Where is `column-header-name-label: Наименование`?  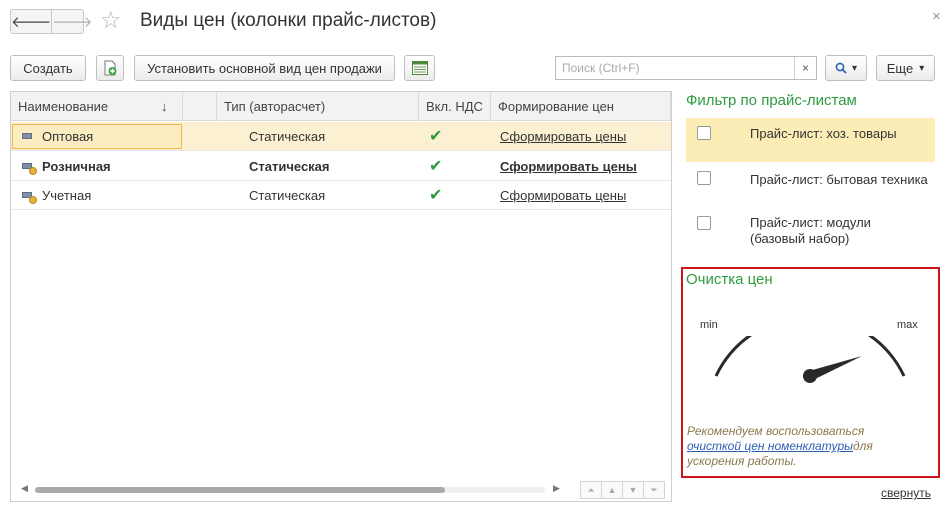 column-header-name-label: Наименование is located at coordinates (63, 106).